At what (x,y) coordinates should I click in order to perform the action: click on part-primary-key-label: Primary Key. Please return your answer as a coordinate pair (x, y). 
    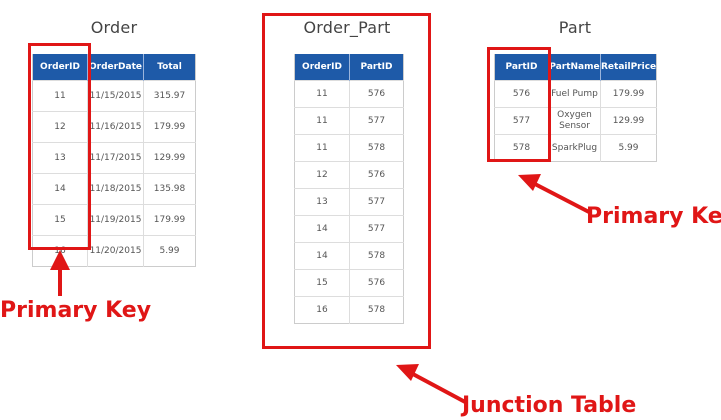
    Looking at the image, I should click on (653, 216).